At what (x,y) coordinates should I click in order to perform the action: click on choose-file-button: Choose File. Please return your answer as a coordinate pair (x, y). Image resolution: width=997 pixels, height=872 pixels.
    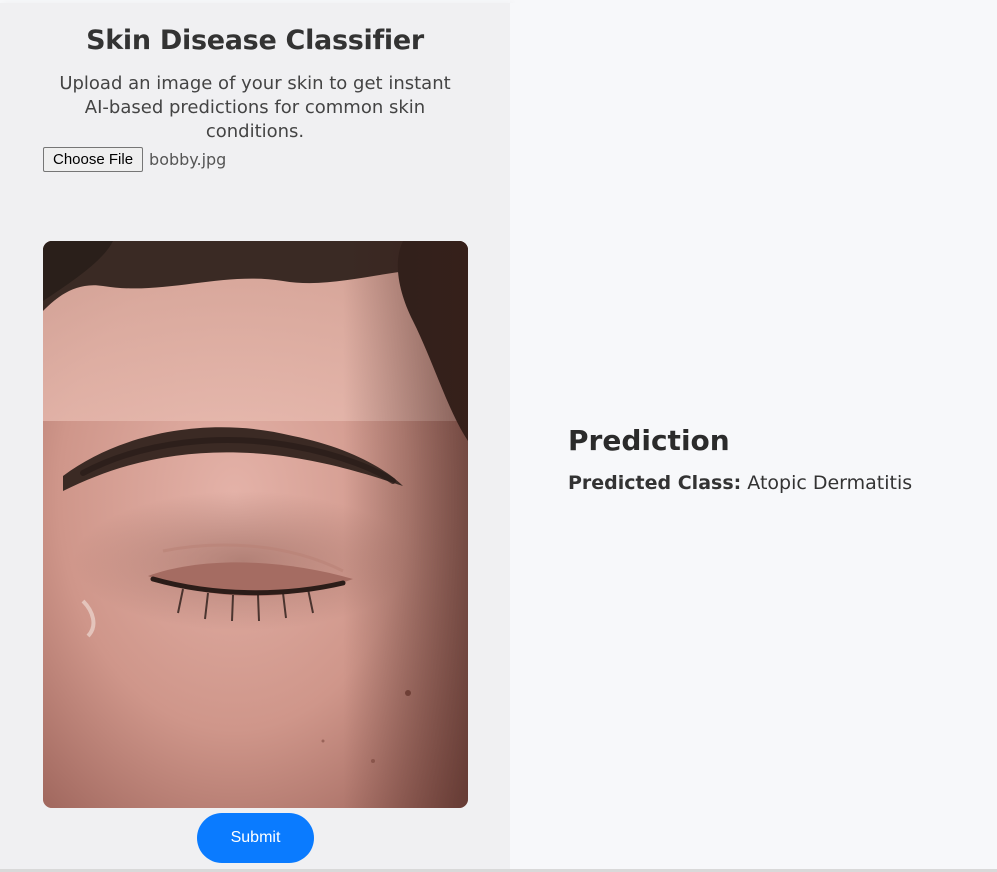
    Looking at the image, I should click on (93, 159).